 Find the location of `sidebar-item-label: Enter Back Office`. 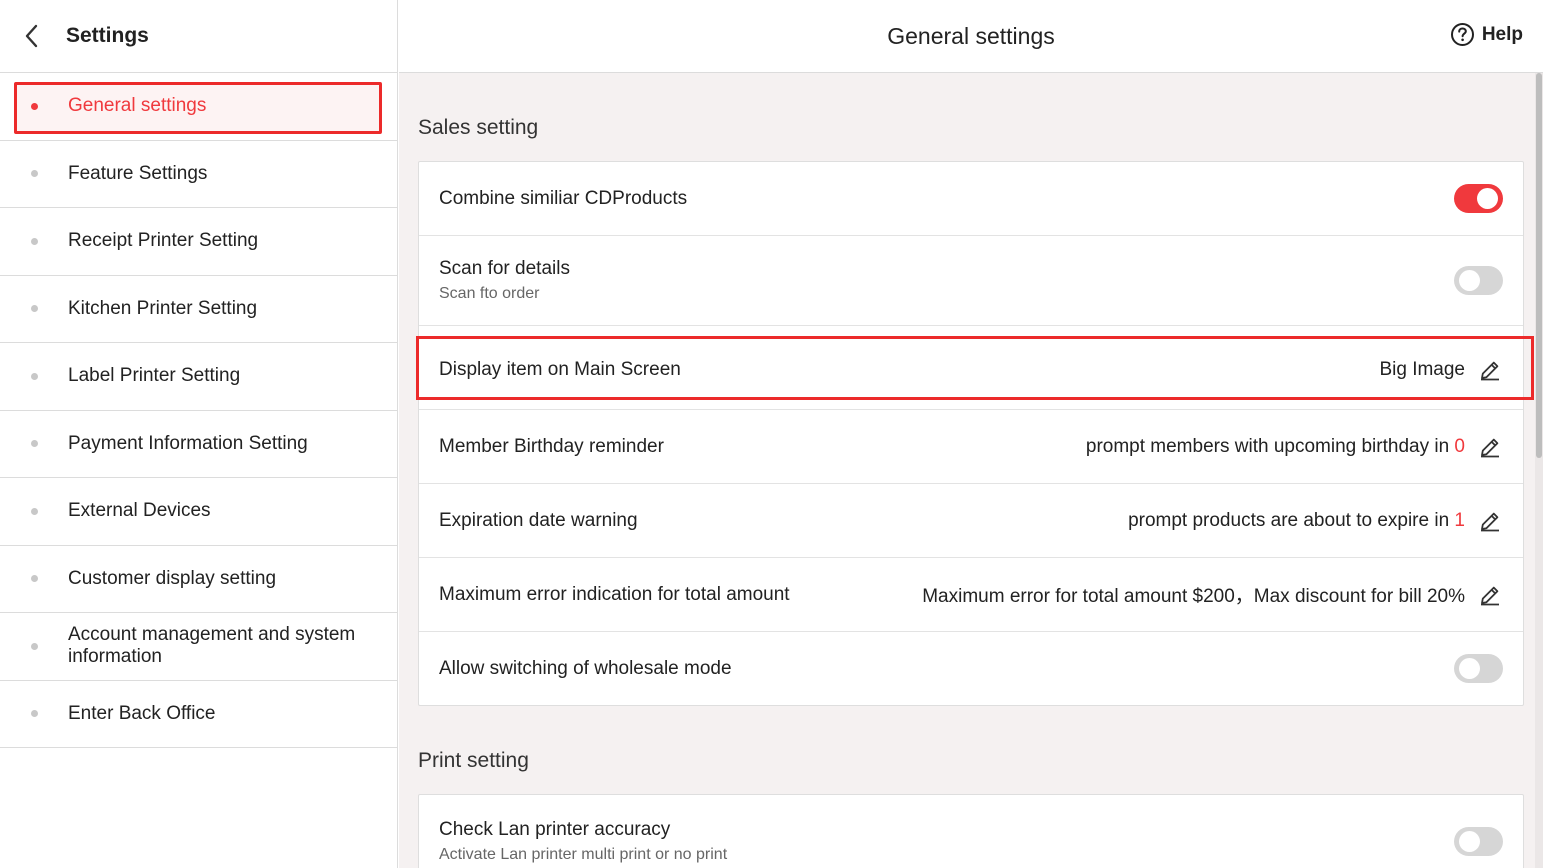

sidebar-item-label: Enter Back Office is located at coordinates (142, 713).